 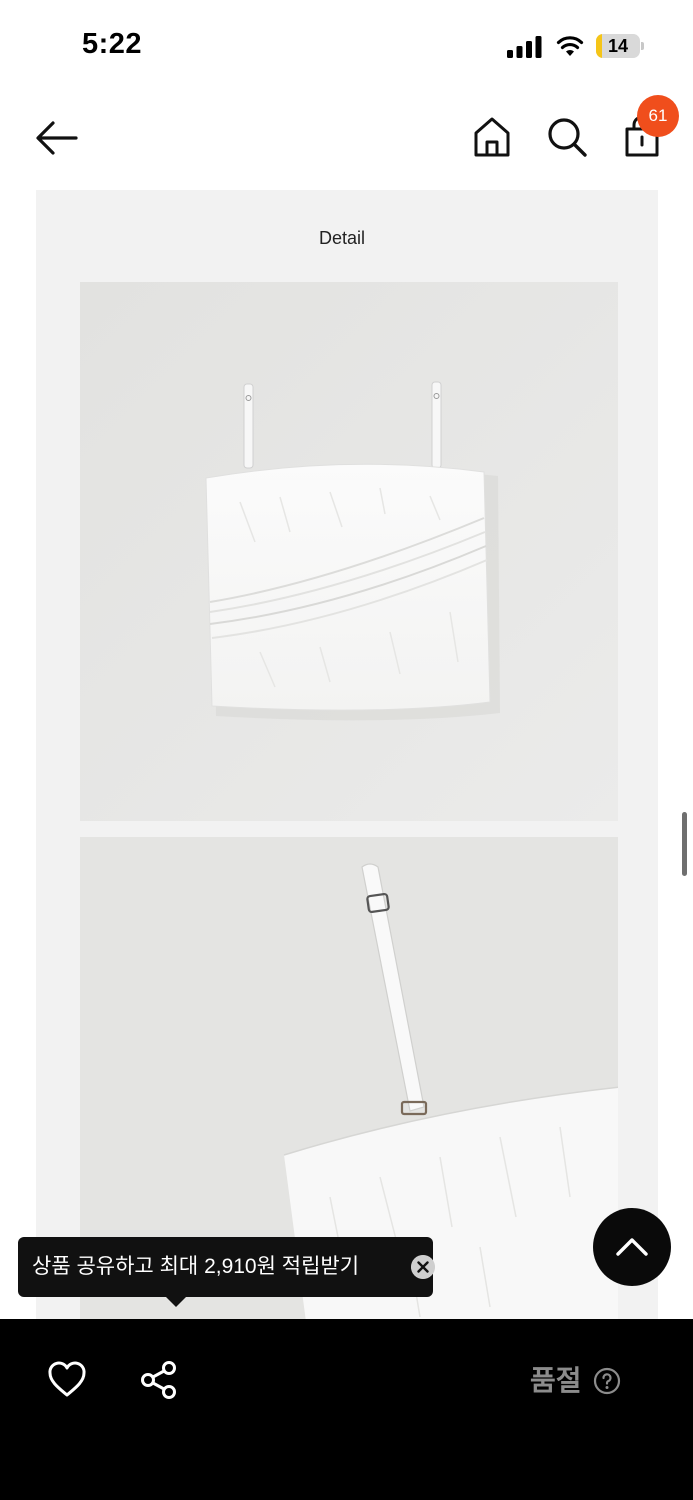 I want to click on share-reward-tooltip: 상품 공유하고 최대 2,910원 적립받기, so click(x=226, y=1272).